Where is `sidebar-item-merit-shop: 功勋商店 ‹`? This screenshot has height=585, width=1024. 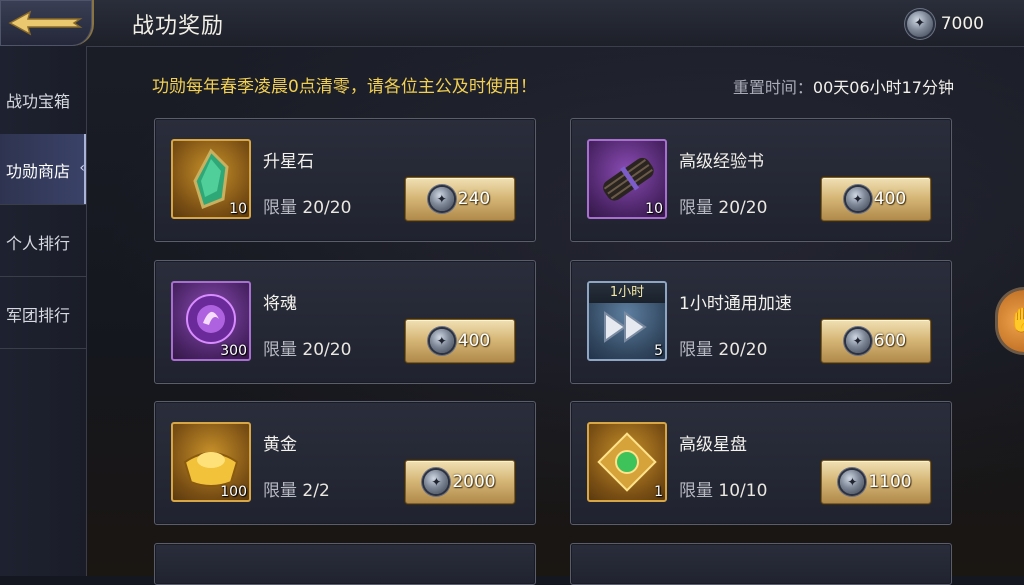 sidebar-item-merit-shop: 功勋商店 ‹ is located at coordinates (43, 169).